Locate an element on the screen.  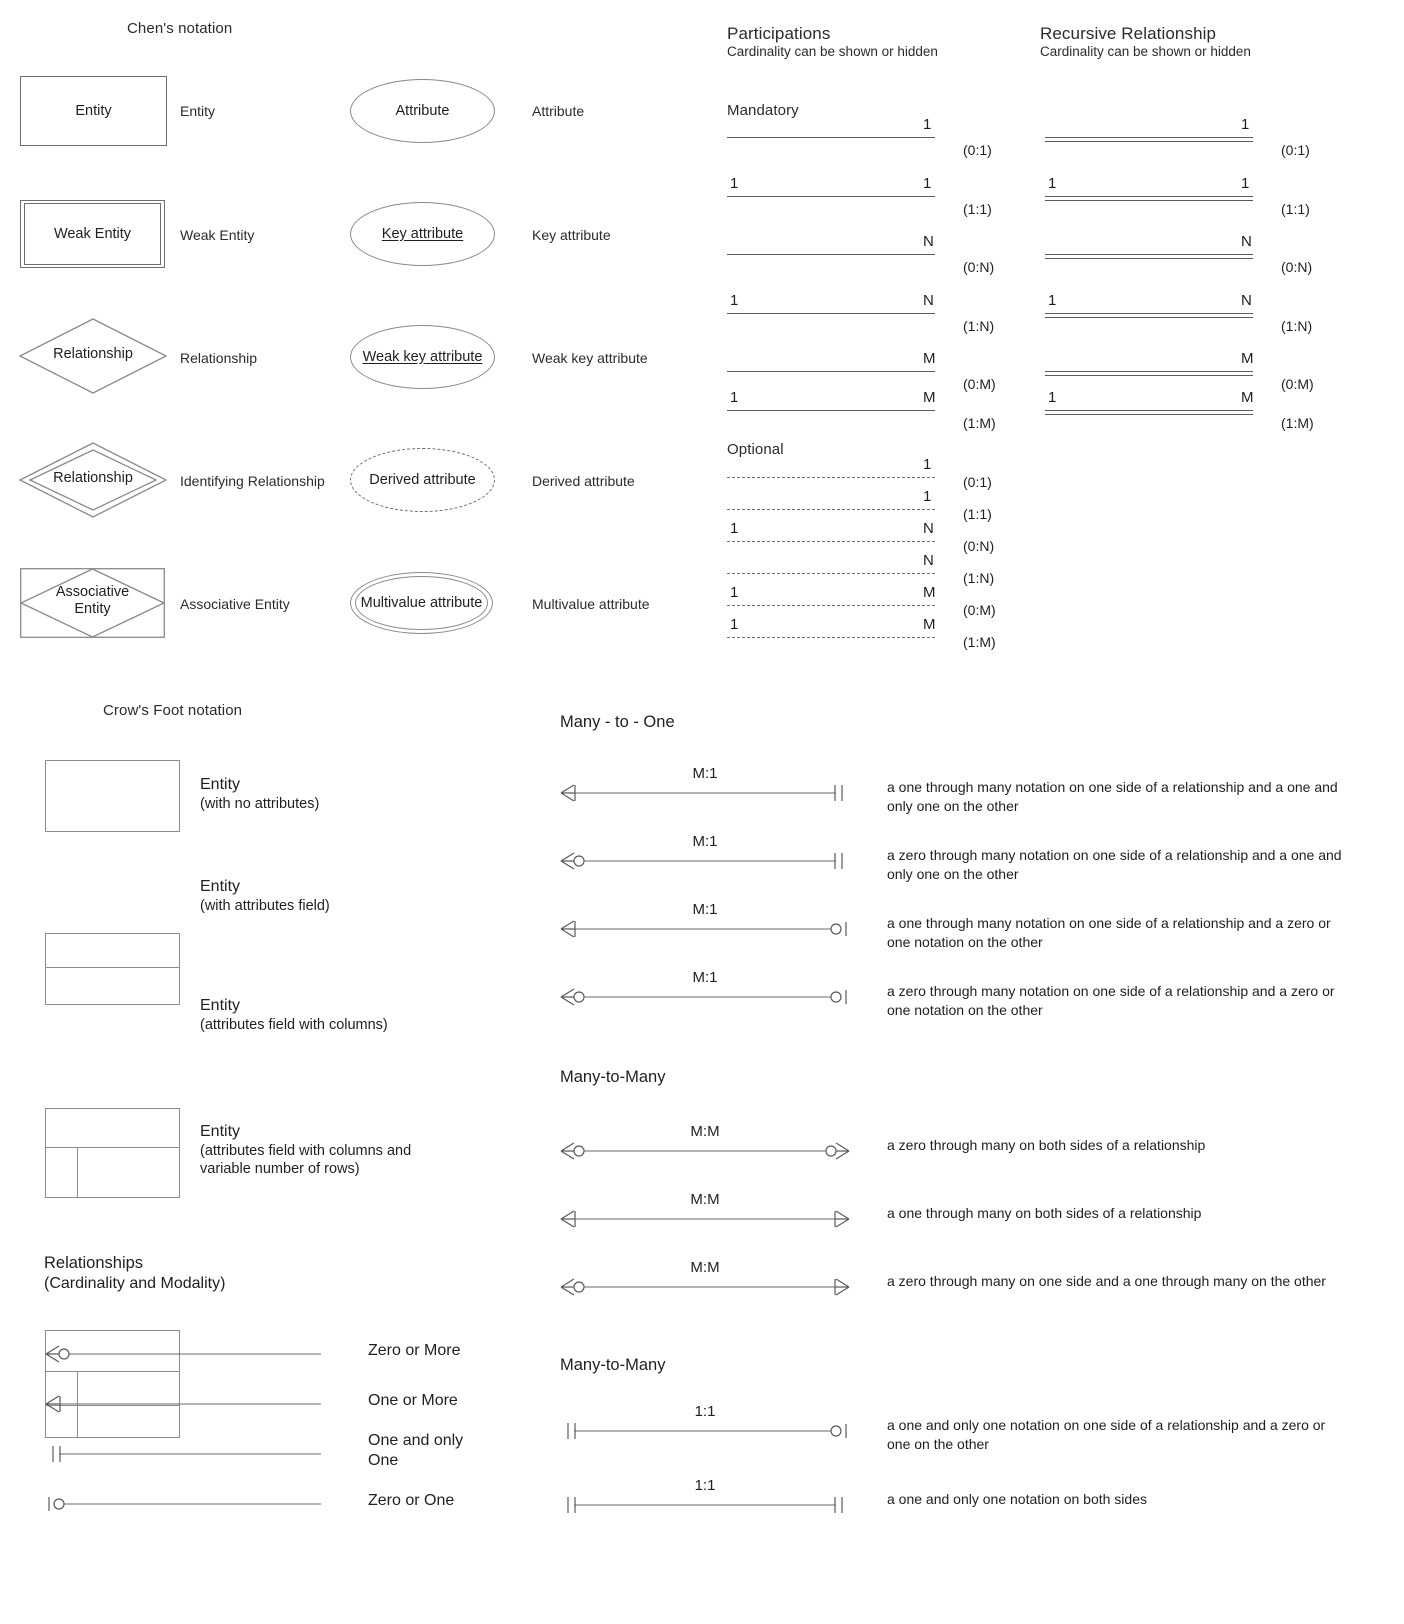
cardinality-ratio-label: M:M is located at coordinates (705, 1267).